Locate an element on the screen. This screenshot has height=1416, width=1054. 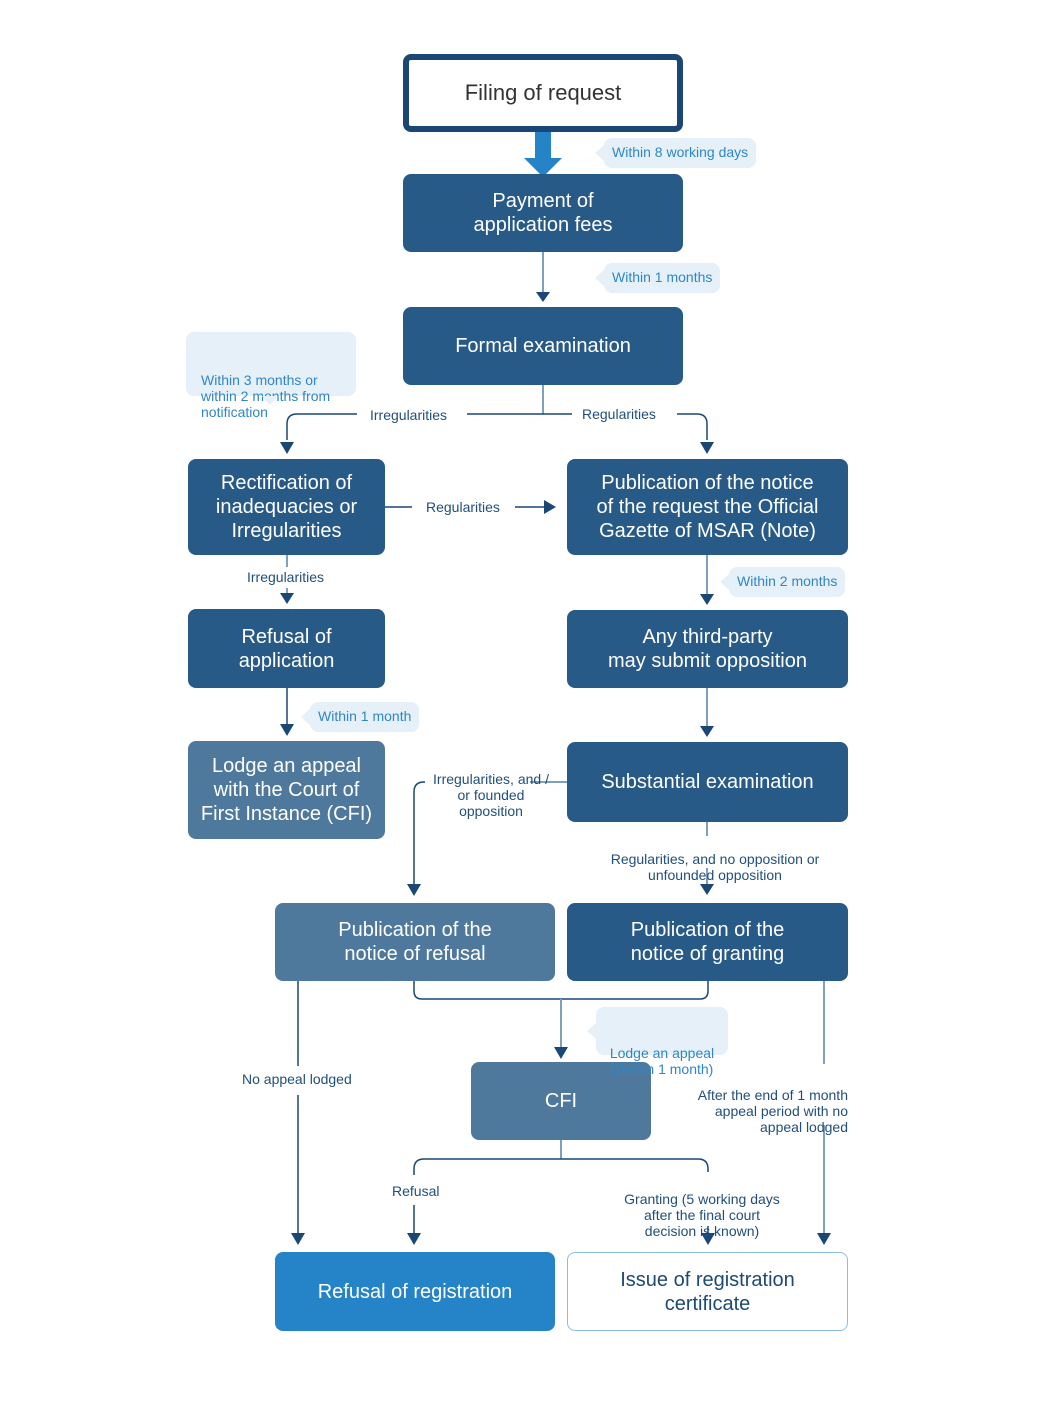
branch-regularities is located at coordinates (692, 426).